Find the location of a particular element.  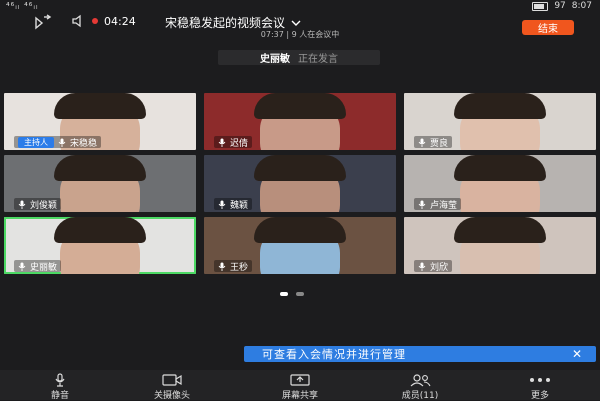

participant-name: 迟倩 is located at coordinates (239, 143).